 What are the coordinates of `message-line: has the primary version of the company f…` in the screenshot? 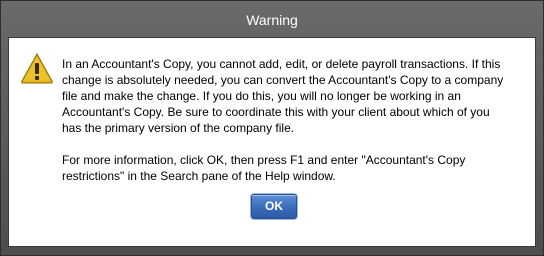 It's located at (178, 128).